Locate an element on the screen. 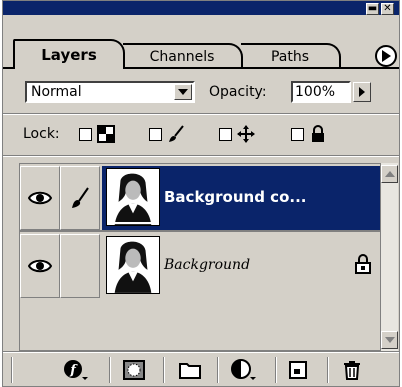 The height and width of the screenshot is (387, 402). layer-style-icon: f is located at coordinates (76, 370).